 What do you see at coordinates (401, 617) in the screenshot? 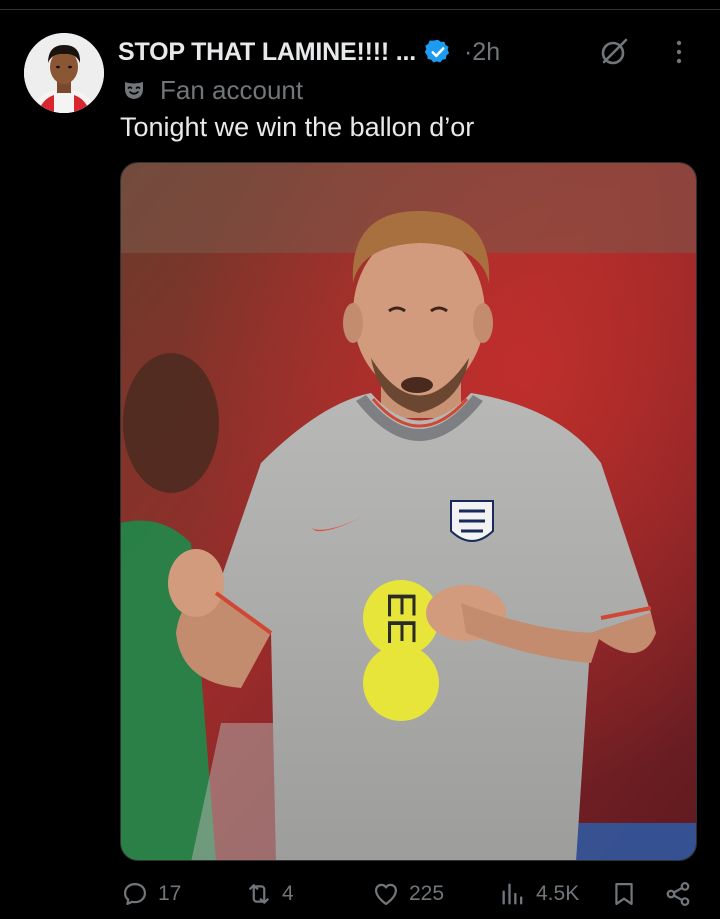
I see `svg-text: EE` at bounding box center [401, 617].